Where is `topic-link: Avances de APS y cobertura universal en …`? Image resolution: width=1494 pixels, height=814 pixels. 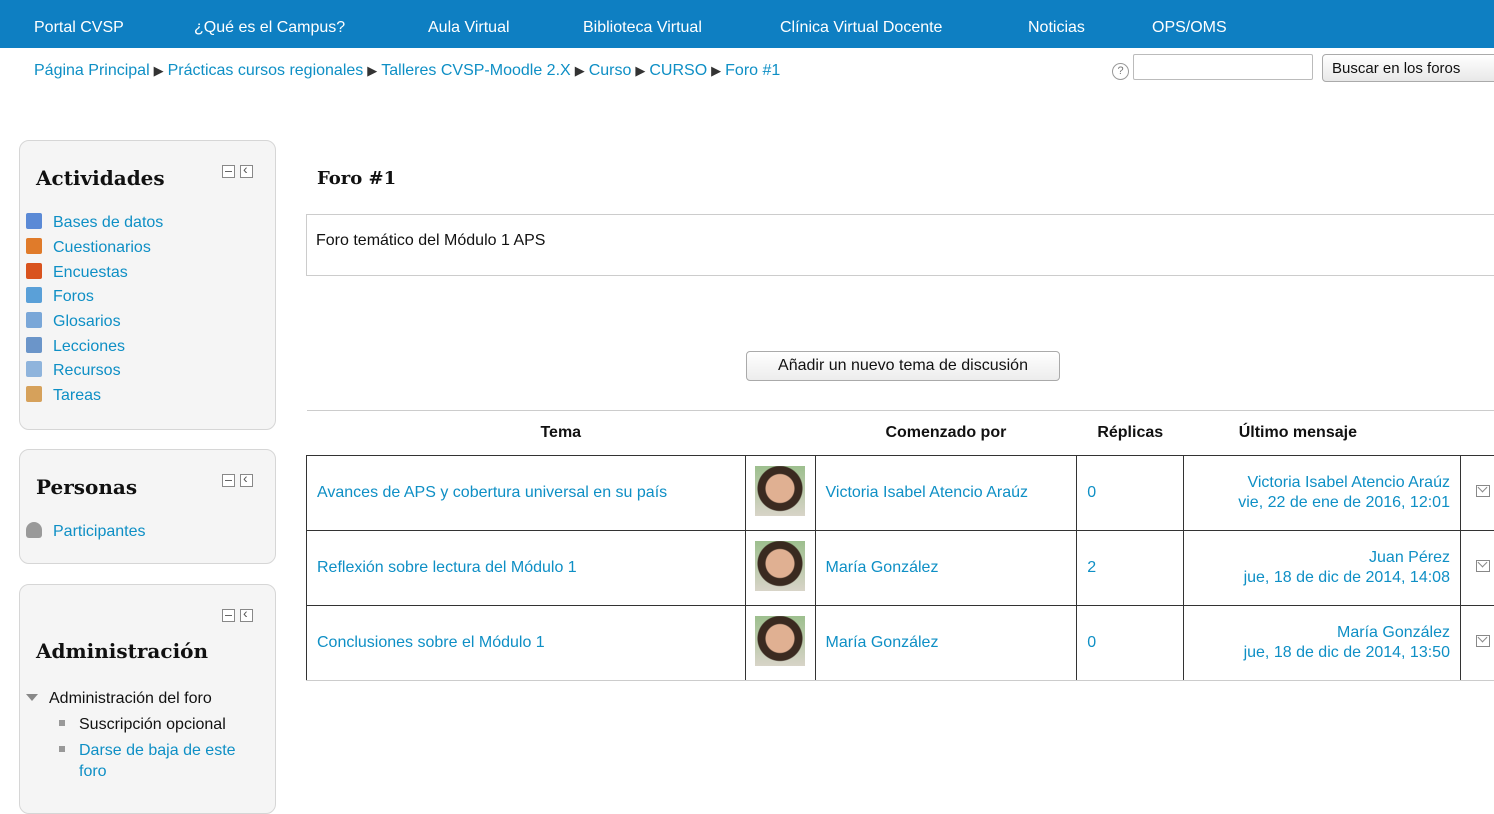 topic-link: Avances de APS y cobertura universal en … is located at coordinates (492, 492).